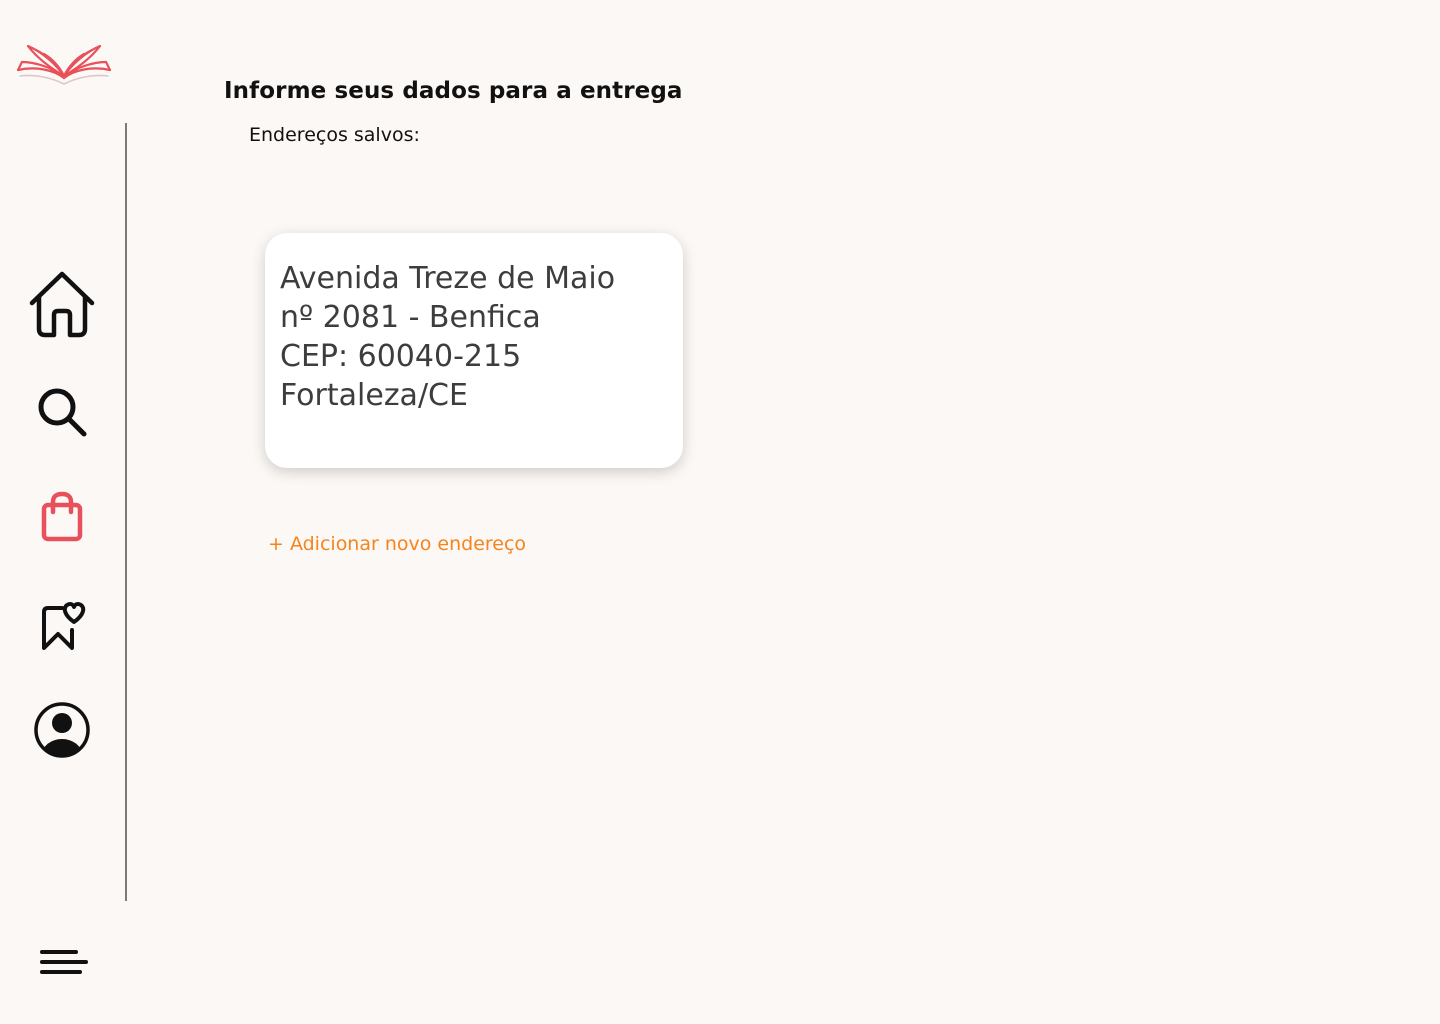  Describe the element at coordinates (397, 544) in the screenshot. I see `add-address-link: + Adicionar novo endereço` at that location.